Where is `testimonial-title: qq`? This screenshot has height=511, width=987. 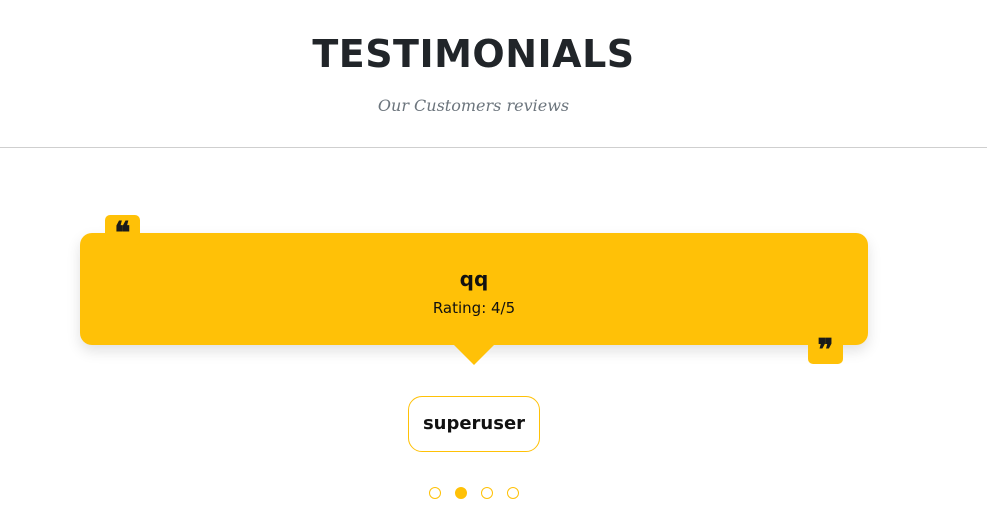
testimonial-title: qq is located at coordinates (474, 279).